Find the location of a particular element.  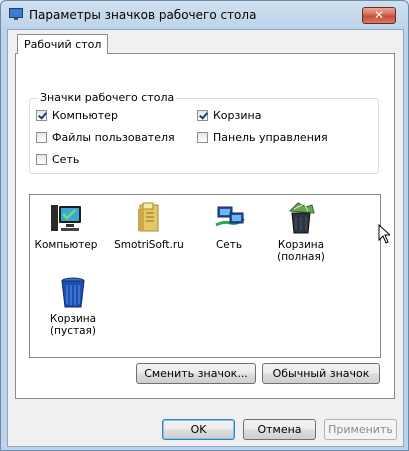

list-item-computer: Компьютер is located at coordinates (66, 226).